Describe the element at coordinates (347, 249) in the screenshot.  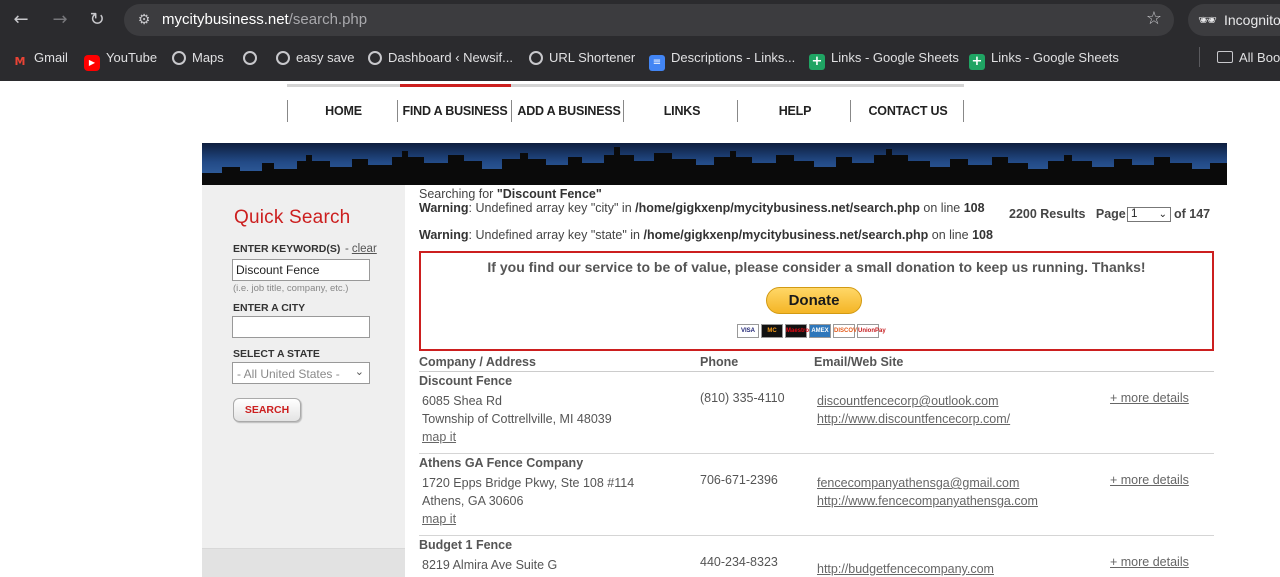
I see `clear-prefix: -` at that location.